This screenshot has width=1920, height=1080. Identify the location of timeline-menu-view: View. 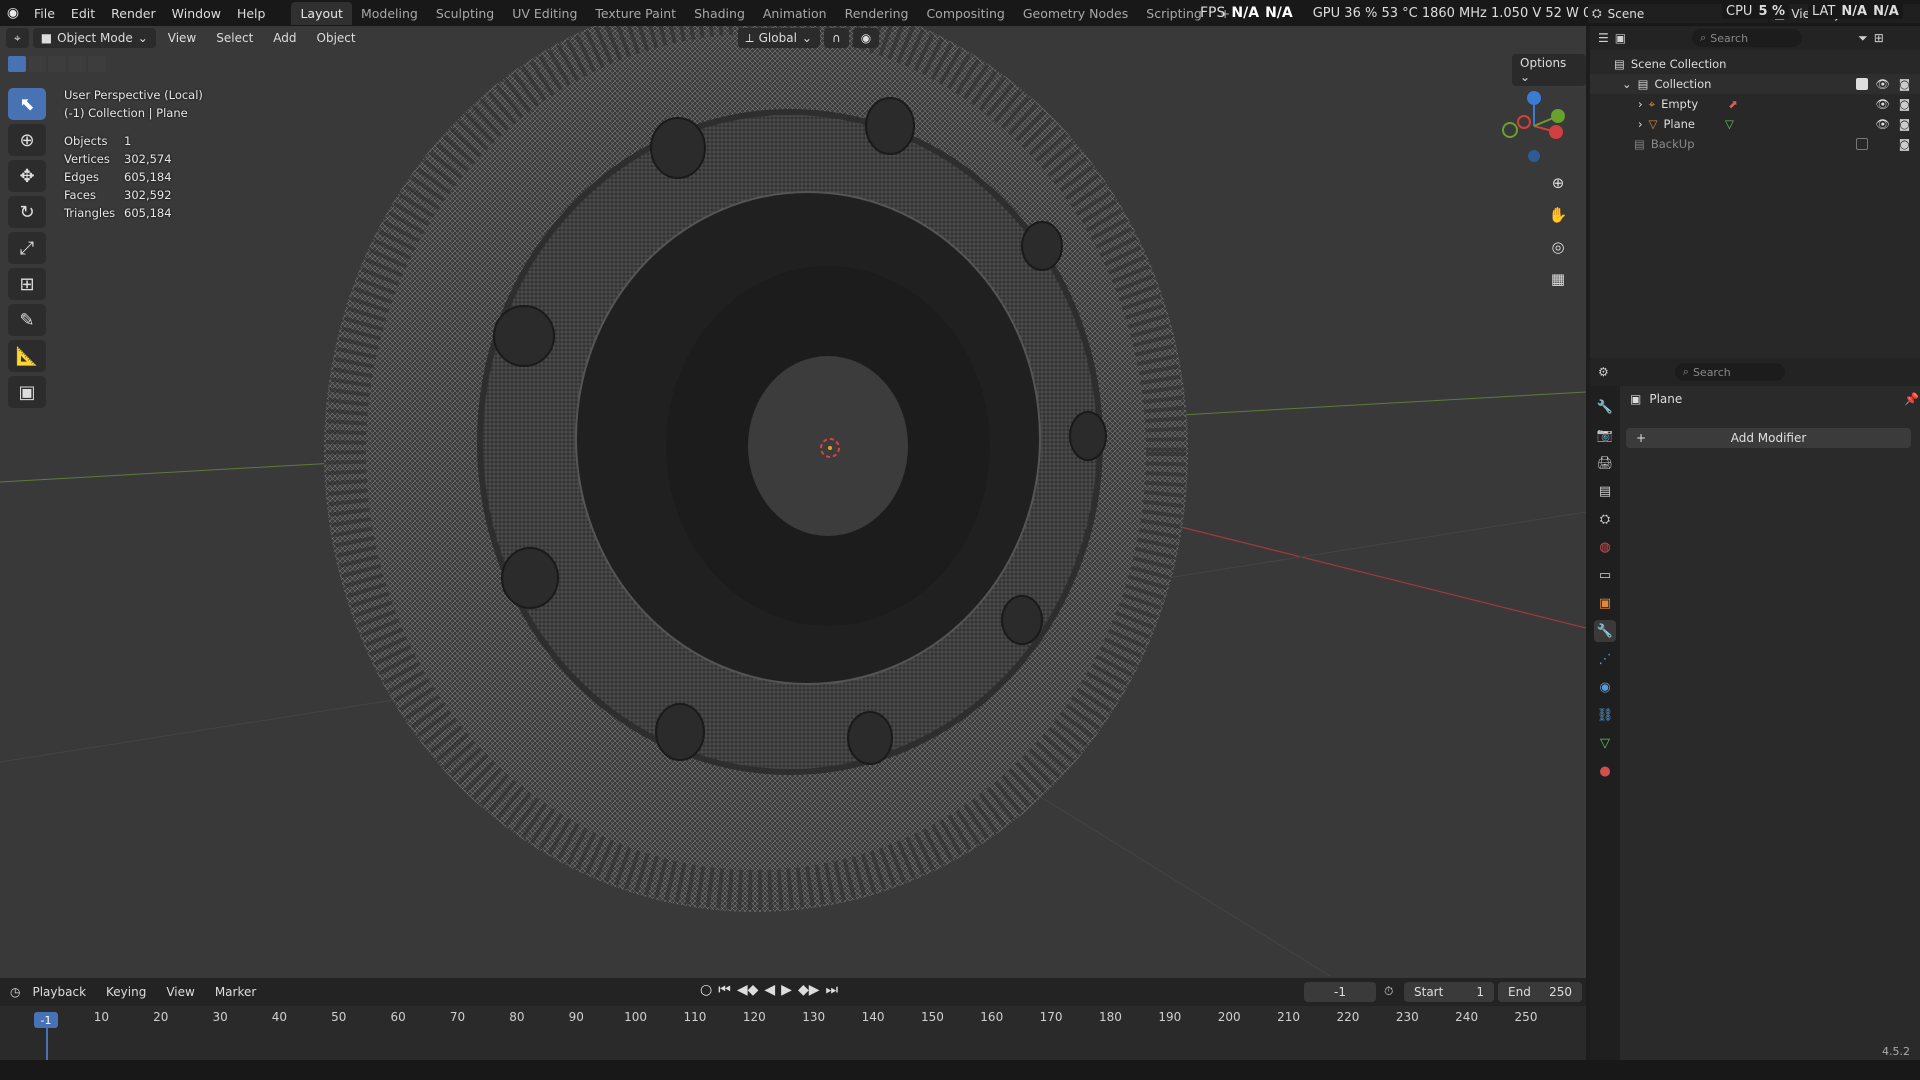
(180, 992).